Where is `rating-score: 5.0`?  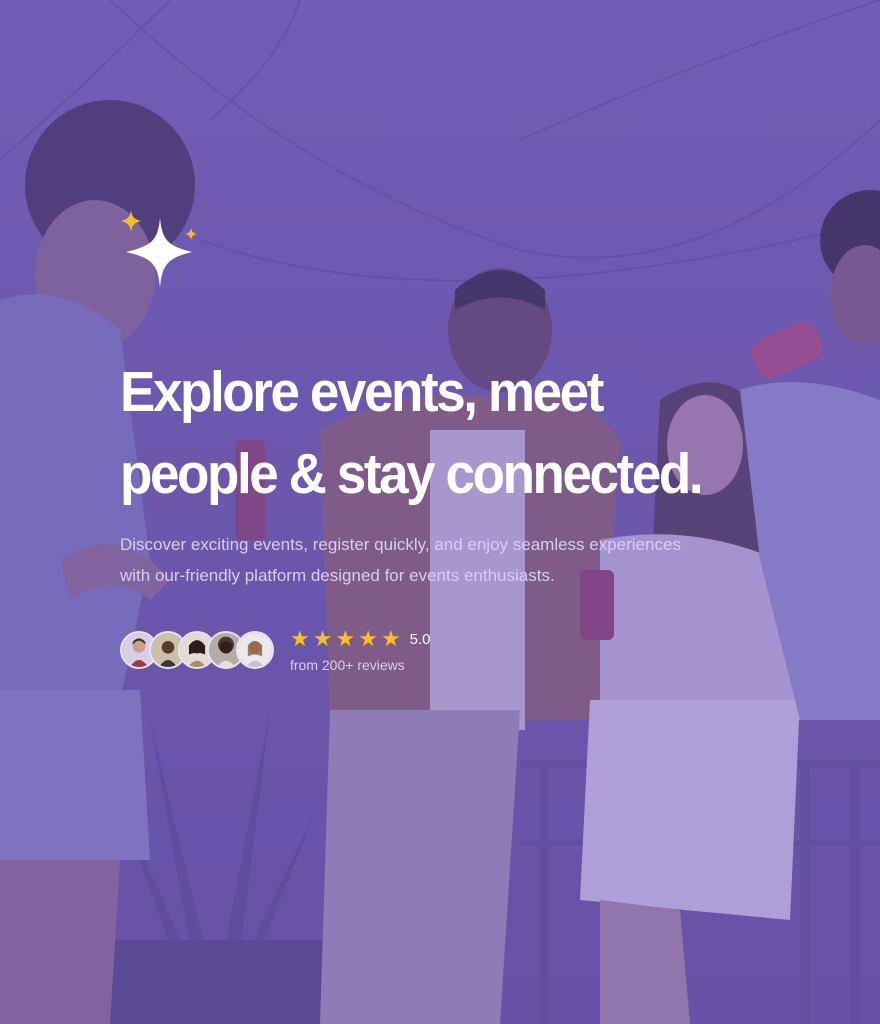
rating-score: 5.0 is located at coordinates (420, 639).